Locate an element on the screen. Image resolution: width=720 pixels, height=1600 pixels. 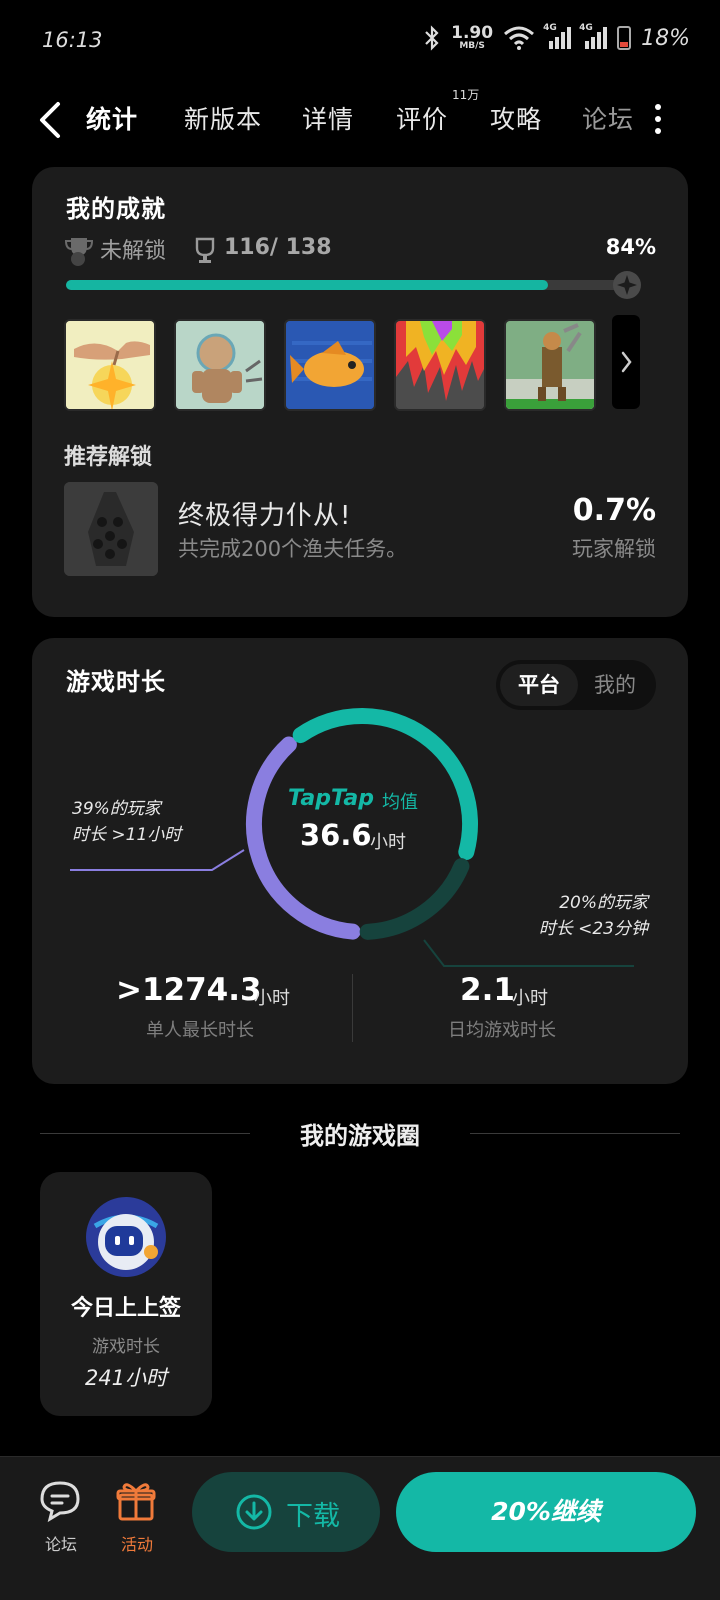
game-circle-stat-label: 游戏时长 is located at coordinates (126, 1347).